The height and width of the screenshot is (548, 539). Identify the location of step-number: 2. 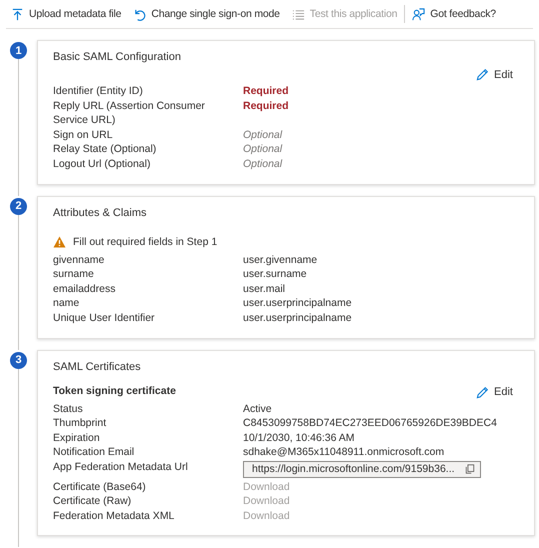
(18, 206).